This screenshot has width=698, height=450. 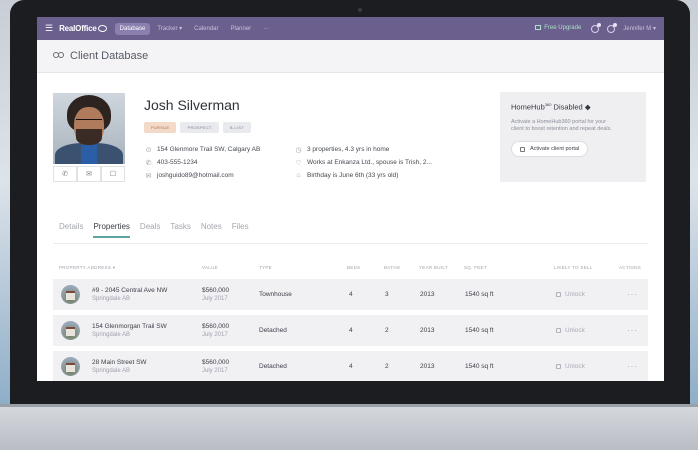 I want to click on header-beds: BEDS, so click(x=353, y=267).